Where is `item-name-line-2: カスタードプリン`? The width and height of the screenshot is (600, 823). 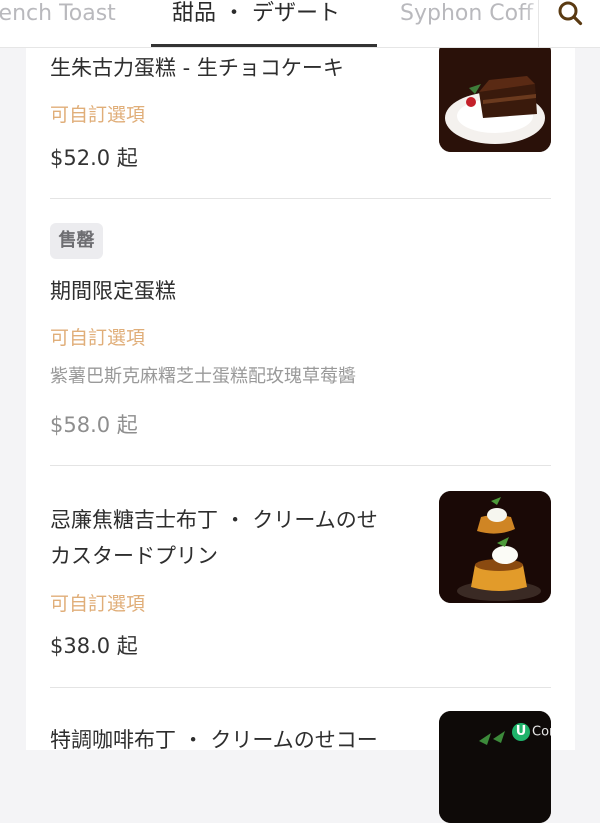
item-name-line-2: カスタードプリン is located at coordinates (134, 556).